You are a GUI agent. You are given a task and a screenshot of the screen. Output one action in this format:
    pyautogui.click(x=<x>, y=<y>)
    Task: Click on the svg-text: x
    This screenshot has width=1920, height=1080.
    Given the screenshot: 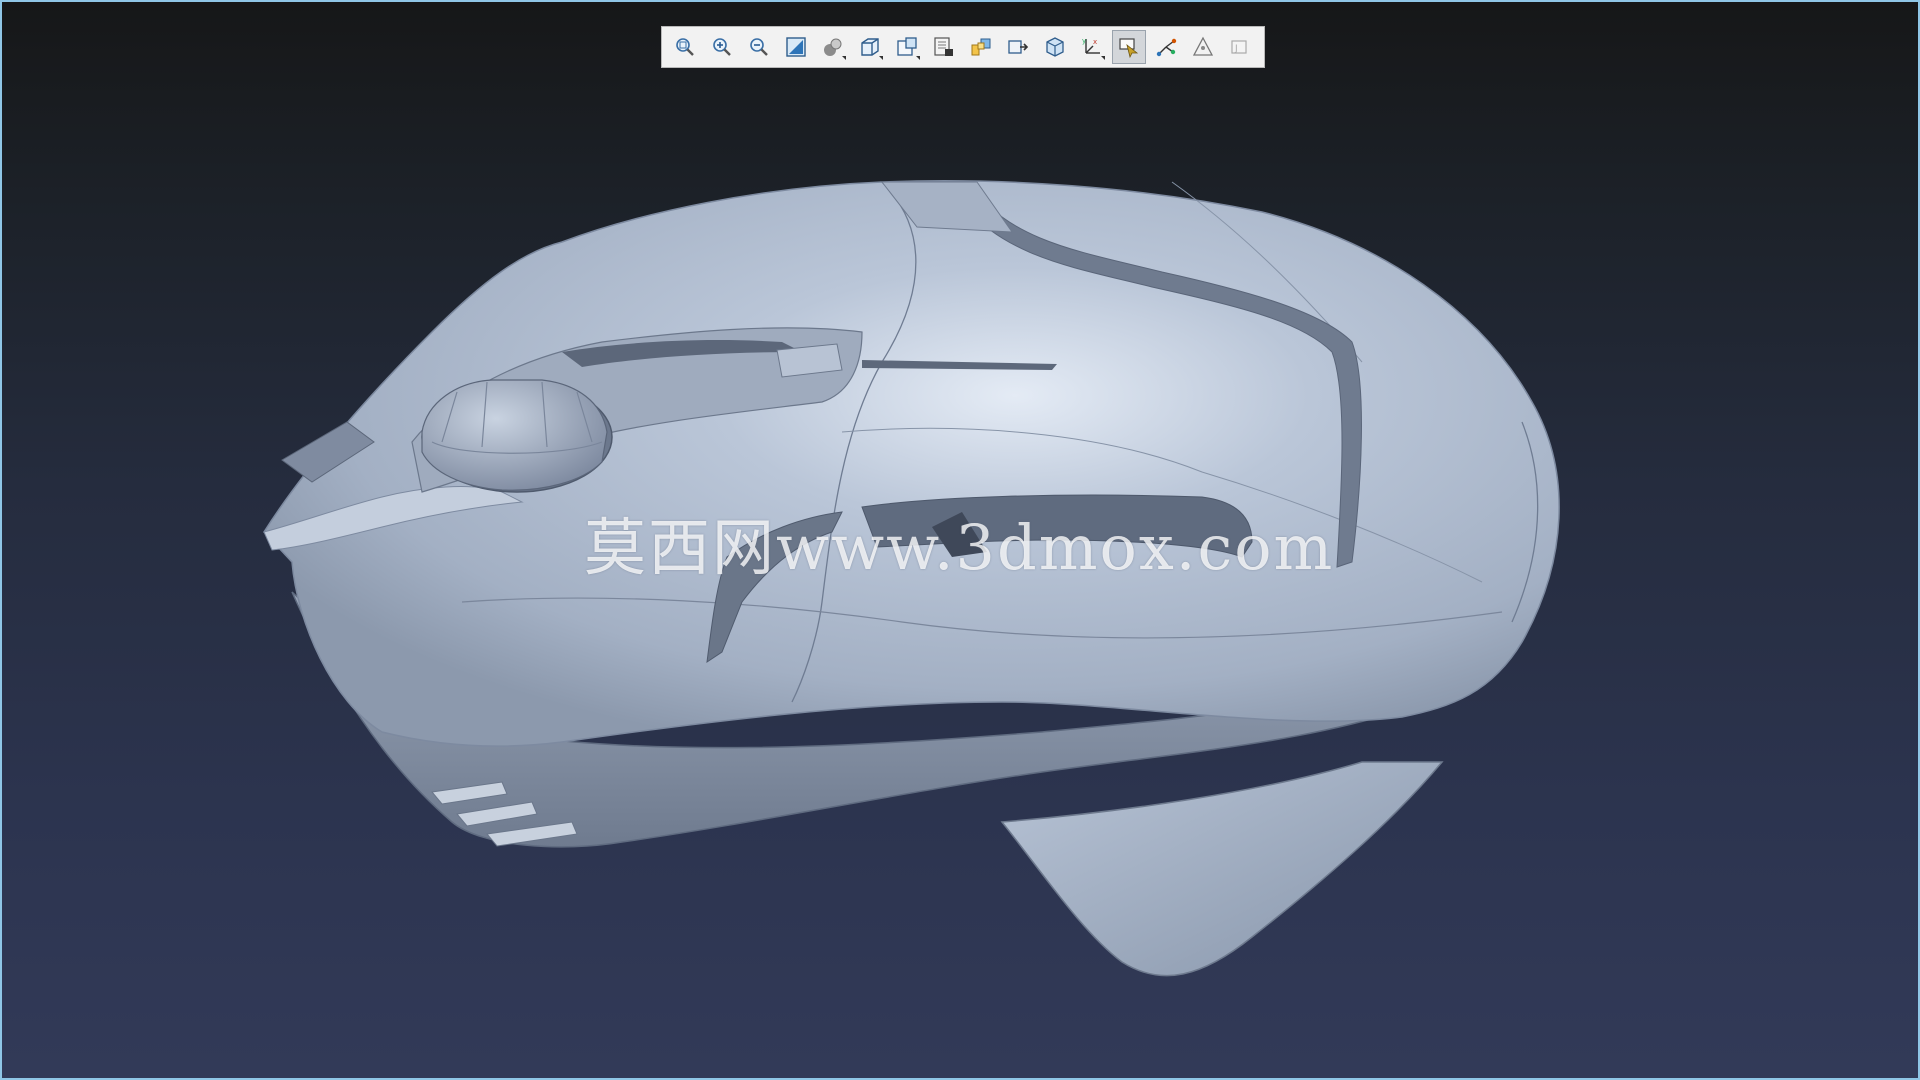 What is the action you would take?
    pyautogui.click(x=1095, y=42)
    